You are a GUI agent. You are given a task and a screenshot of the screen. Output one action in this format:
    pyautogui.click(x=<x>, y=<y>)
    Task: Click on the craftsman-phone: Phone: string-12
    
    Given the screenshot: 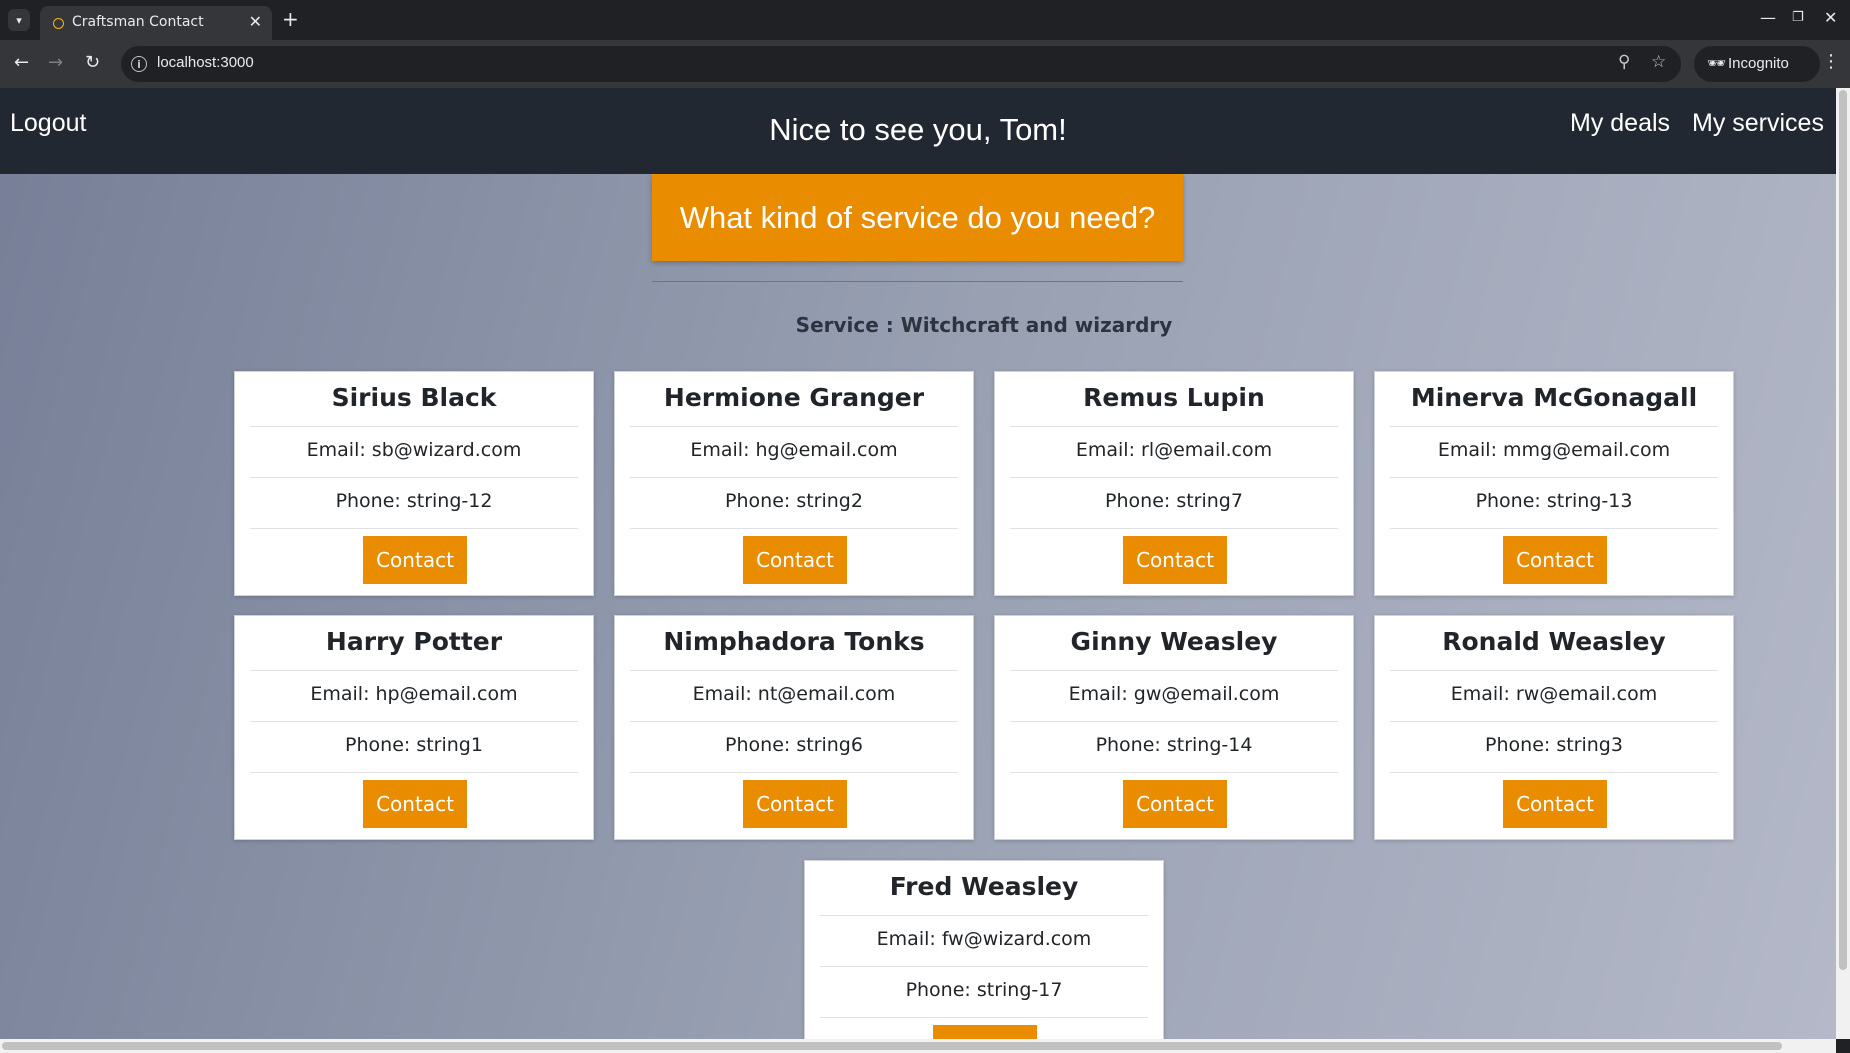 What is the action you would take?
    pyautogui.click(x=414, y=501)
    